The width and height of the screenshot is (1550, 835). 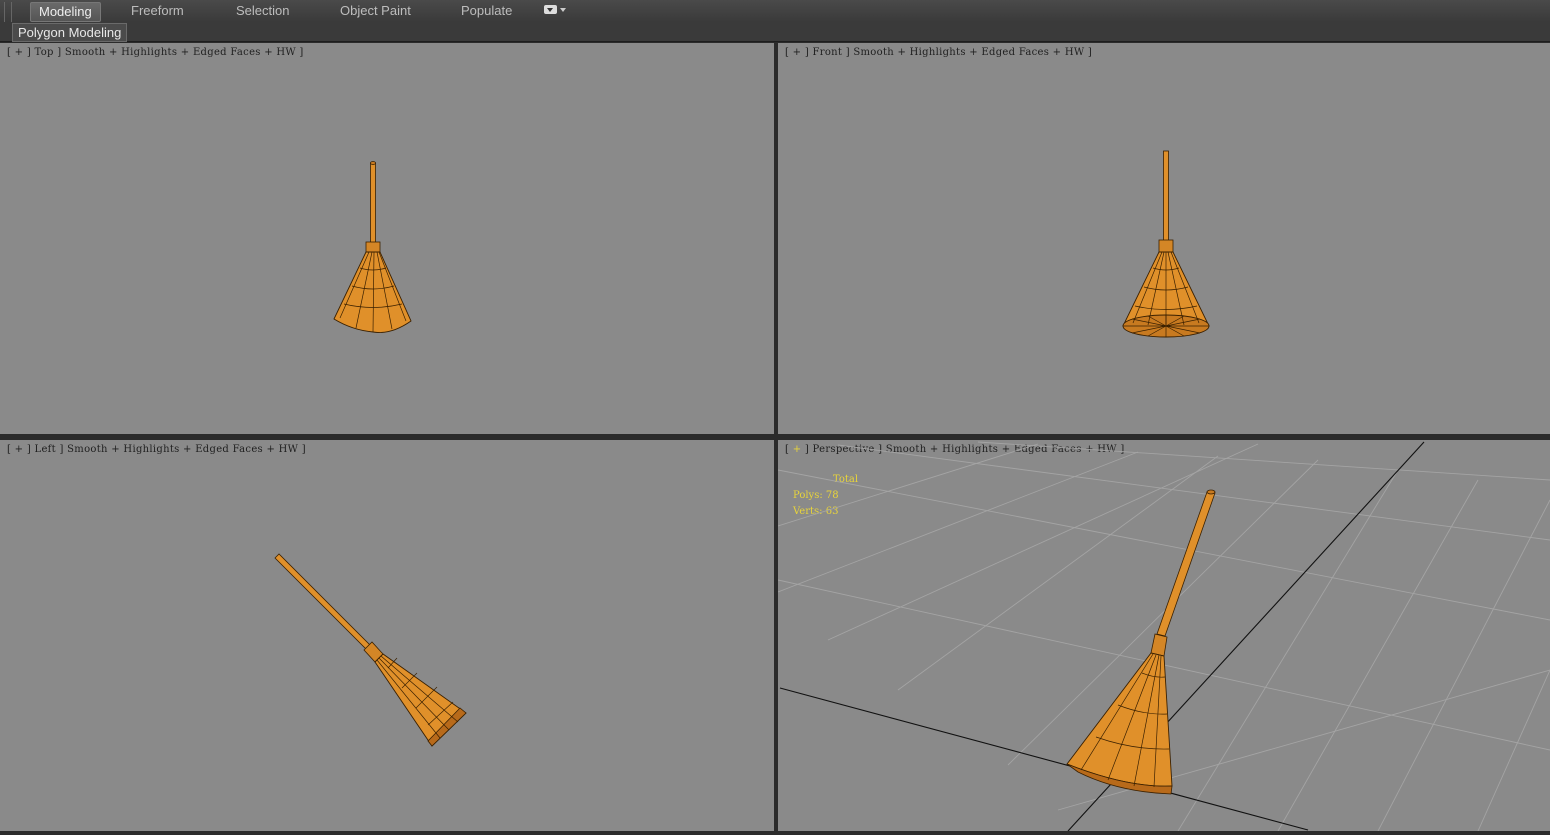 I want to click on tab-selection-label: Selection, so click(x=263, y=10).